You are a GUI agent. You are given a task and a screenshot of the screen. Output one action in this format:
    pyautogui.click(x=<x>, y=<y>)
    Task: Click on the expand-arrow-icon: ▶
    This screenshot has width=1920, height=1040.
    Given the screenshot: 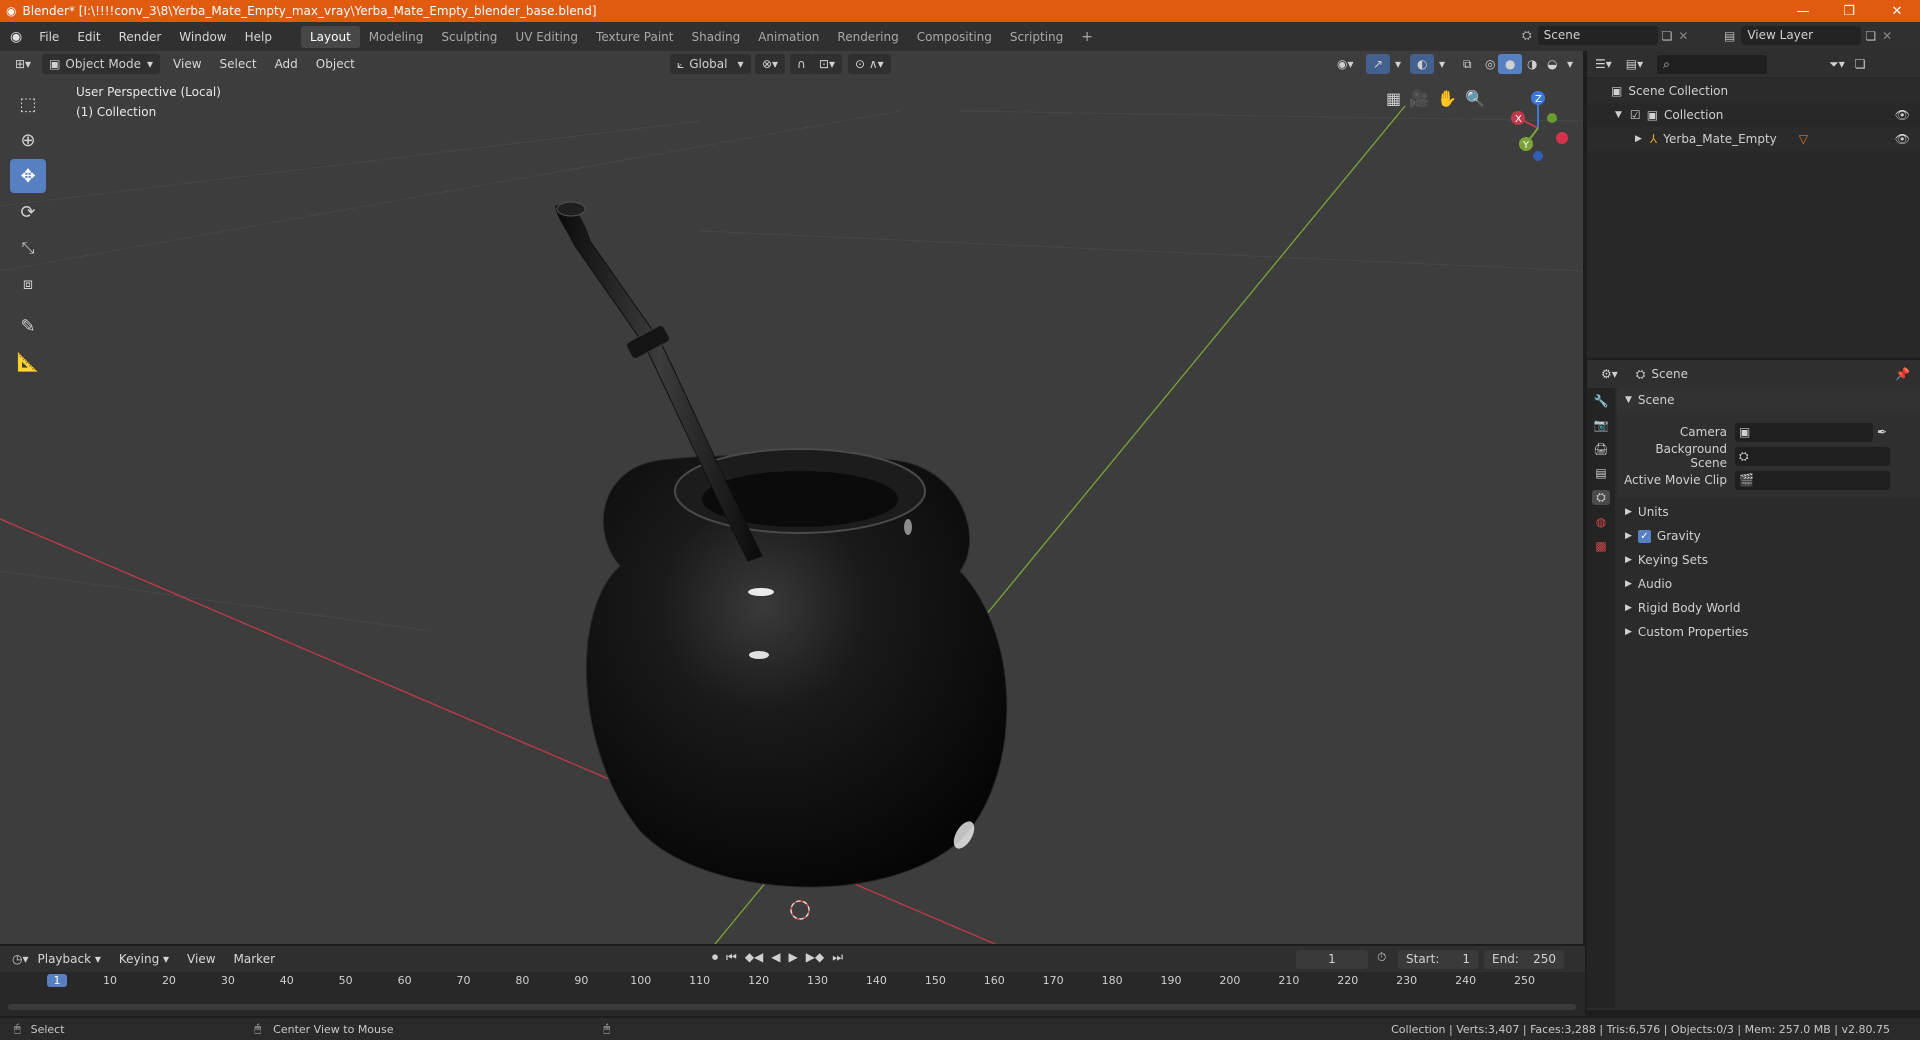 What is the action you would take?
    pyautogui.click(x=1638, y=139)
    